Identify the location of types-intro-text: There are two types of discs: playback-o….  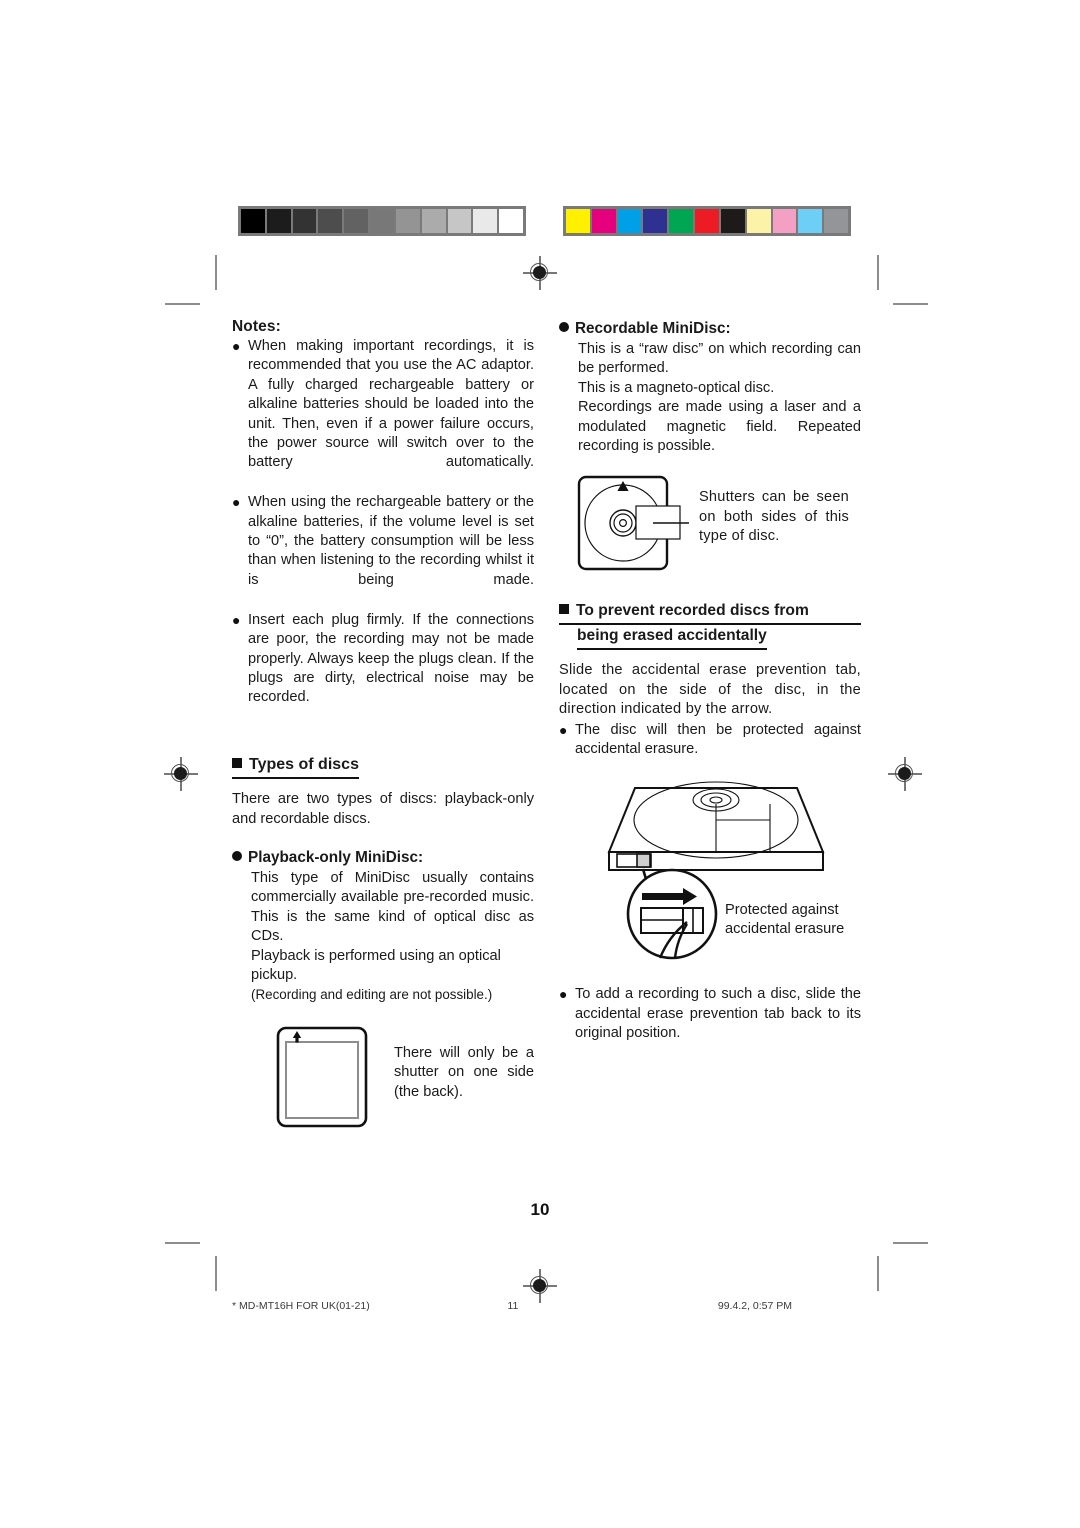
(383, 809).